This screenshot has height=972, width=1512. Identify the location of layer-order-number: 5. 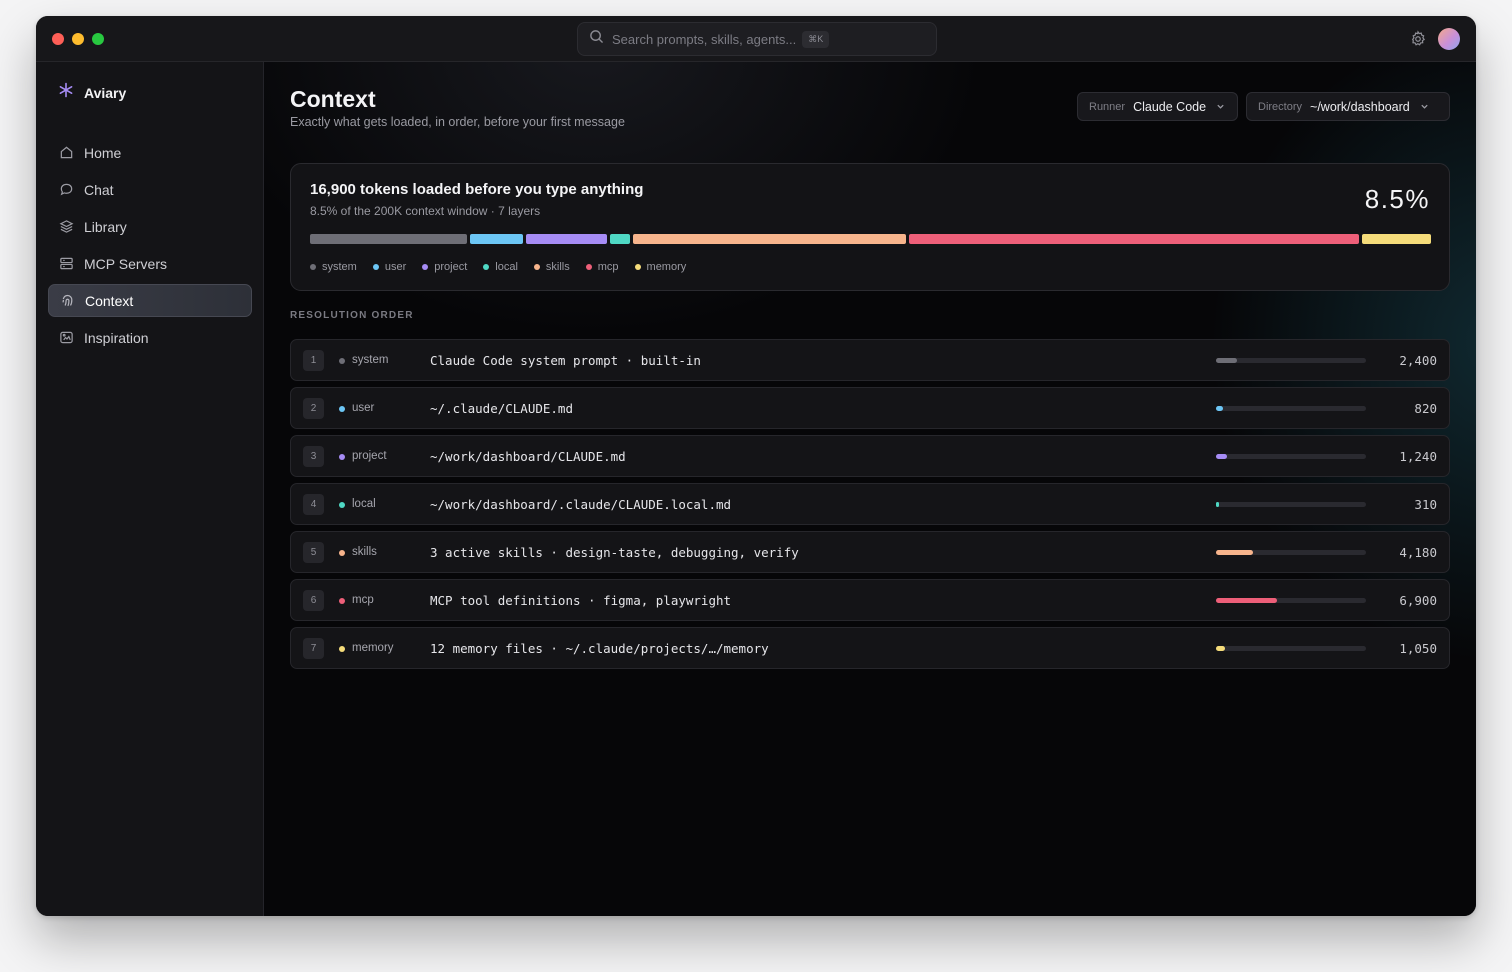
(313, 552).